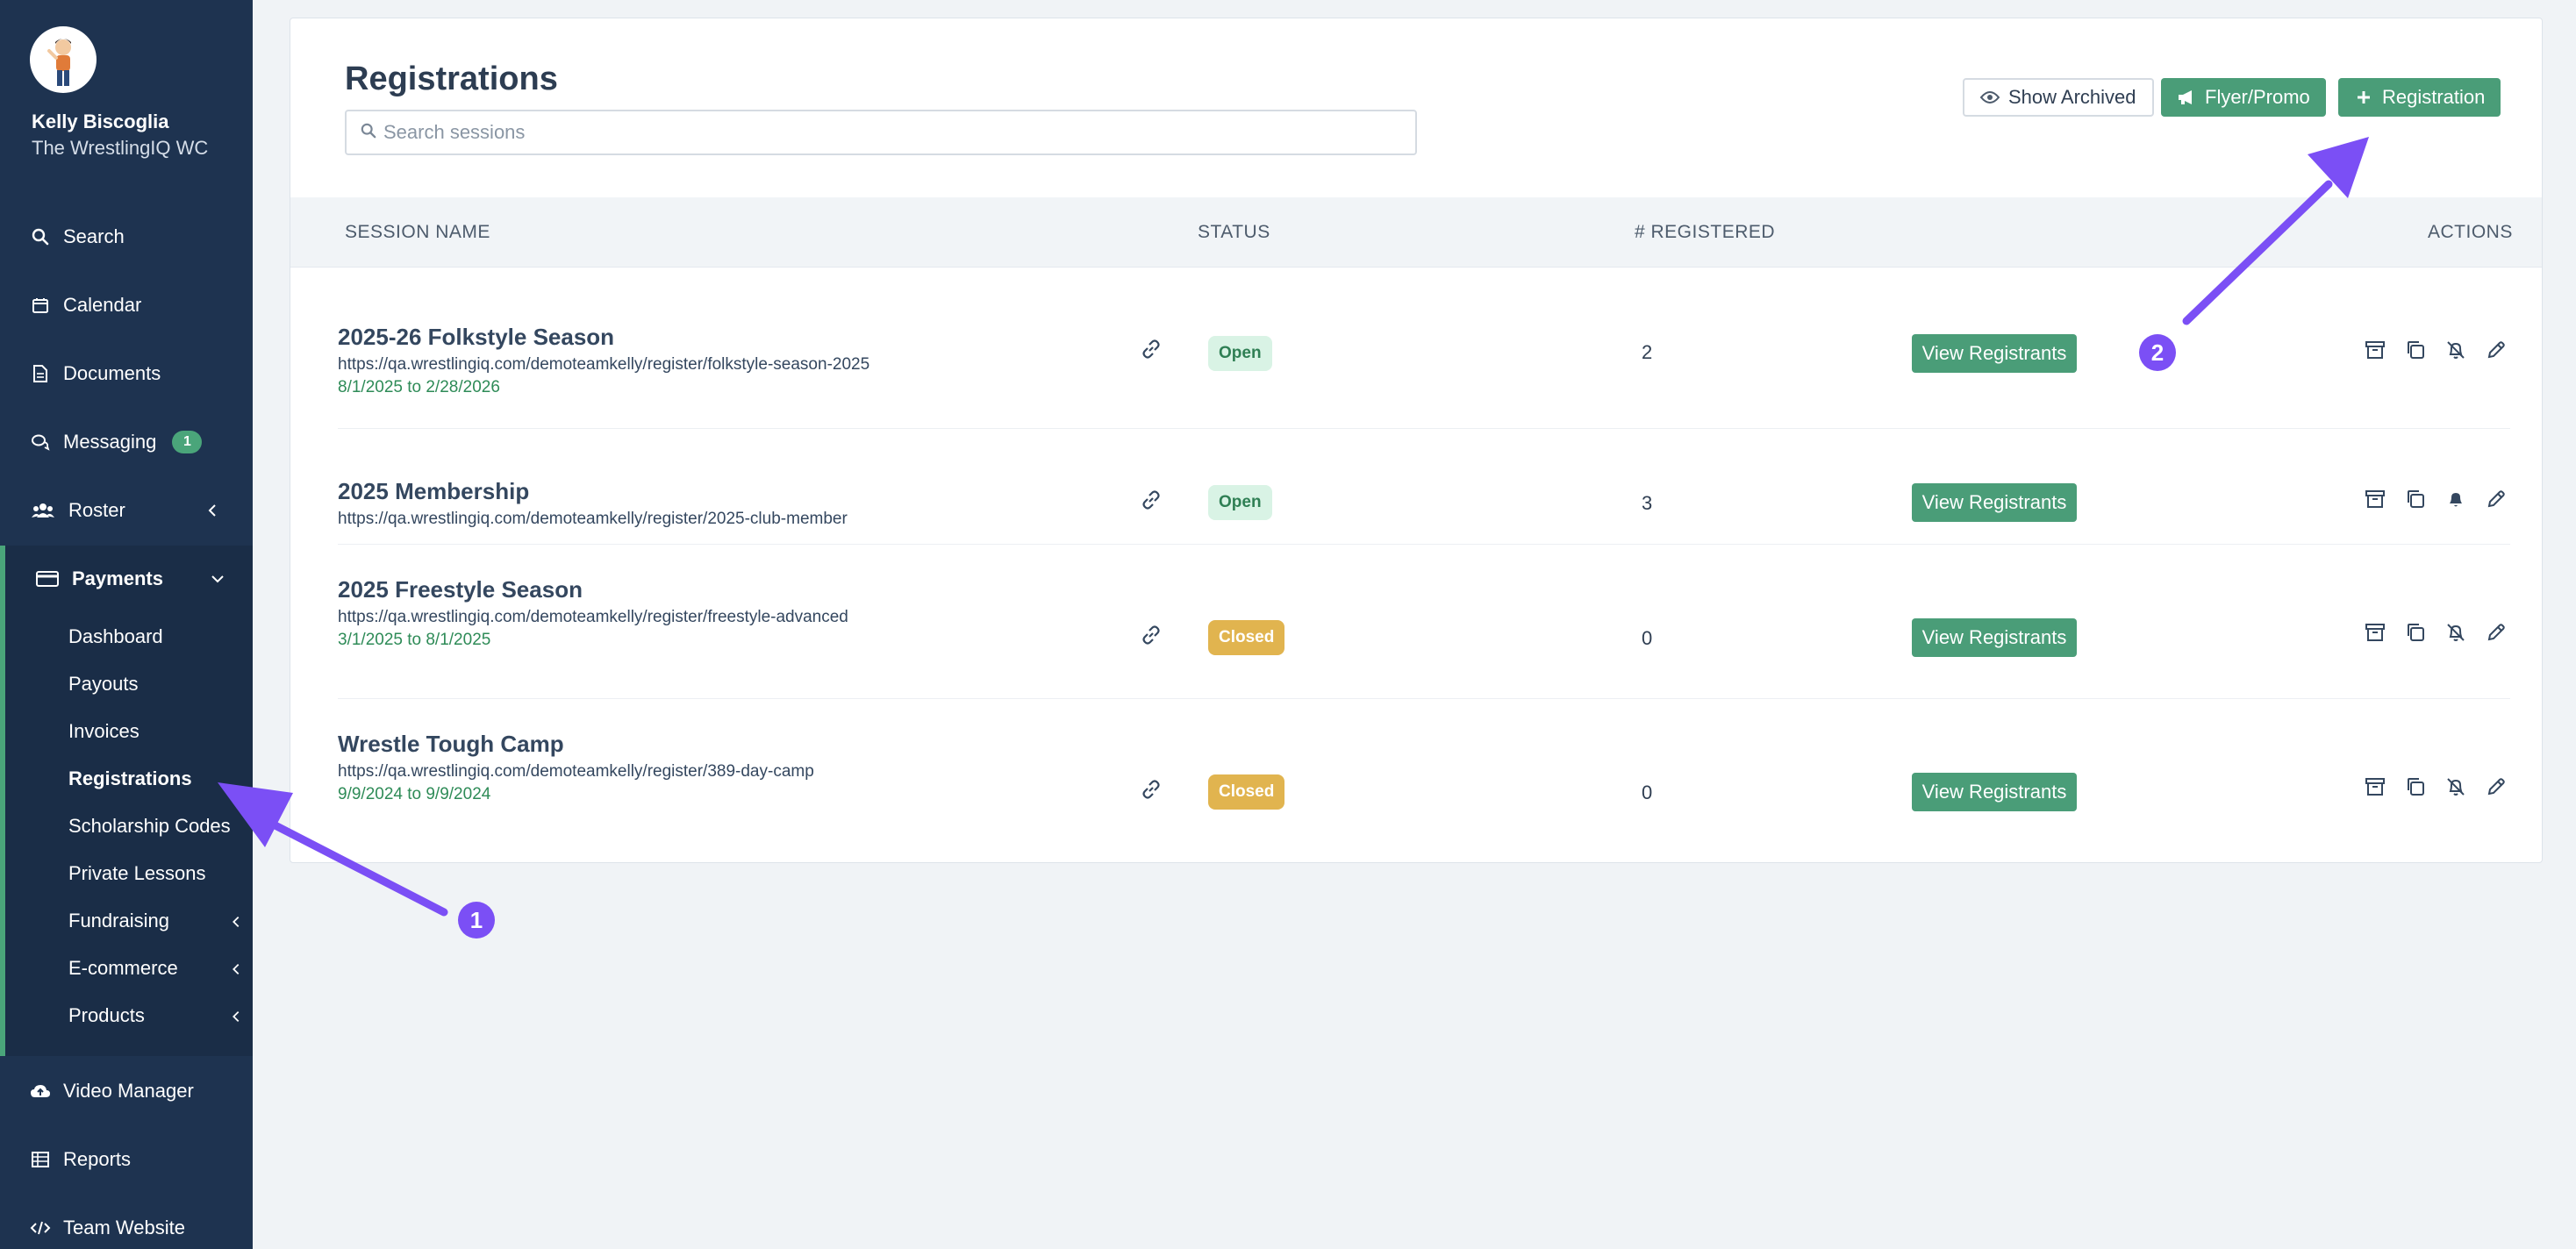  What do you see at coordinates (160, 826) in the screenshot?
I see `sidebar-item-scholarship-codes: Scholarship Codes` at bounding box center [160, 826].